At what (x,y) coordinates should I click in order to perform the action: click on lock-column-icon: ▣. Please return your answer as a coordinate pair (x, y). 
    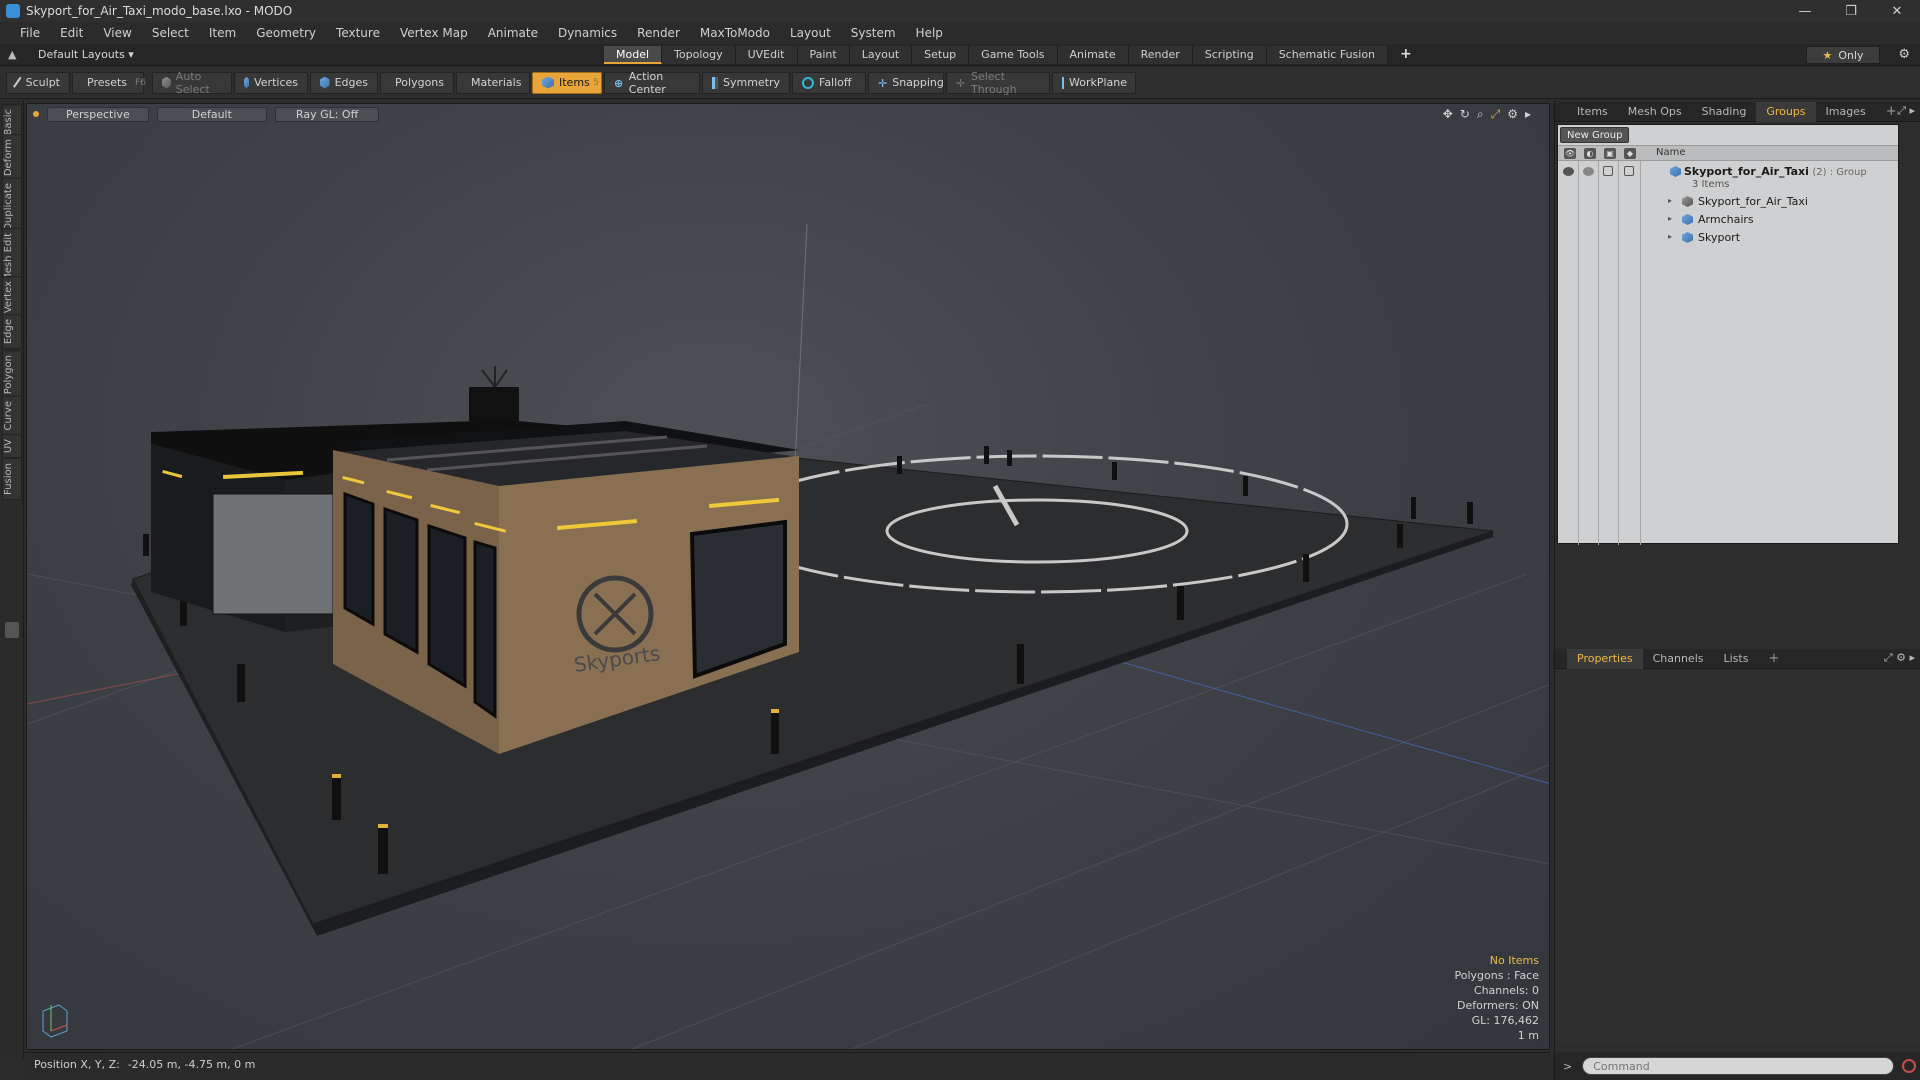
    Looking at the image, I should click on (1610, 153).